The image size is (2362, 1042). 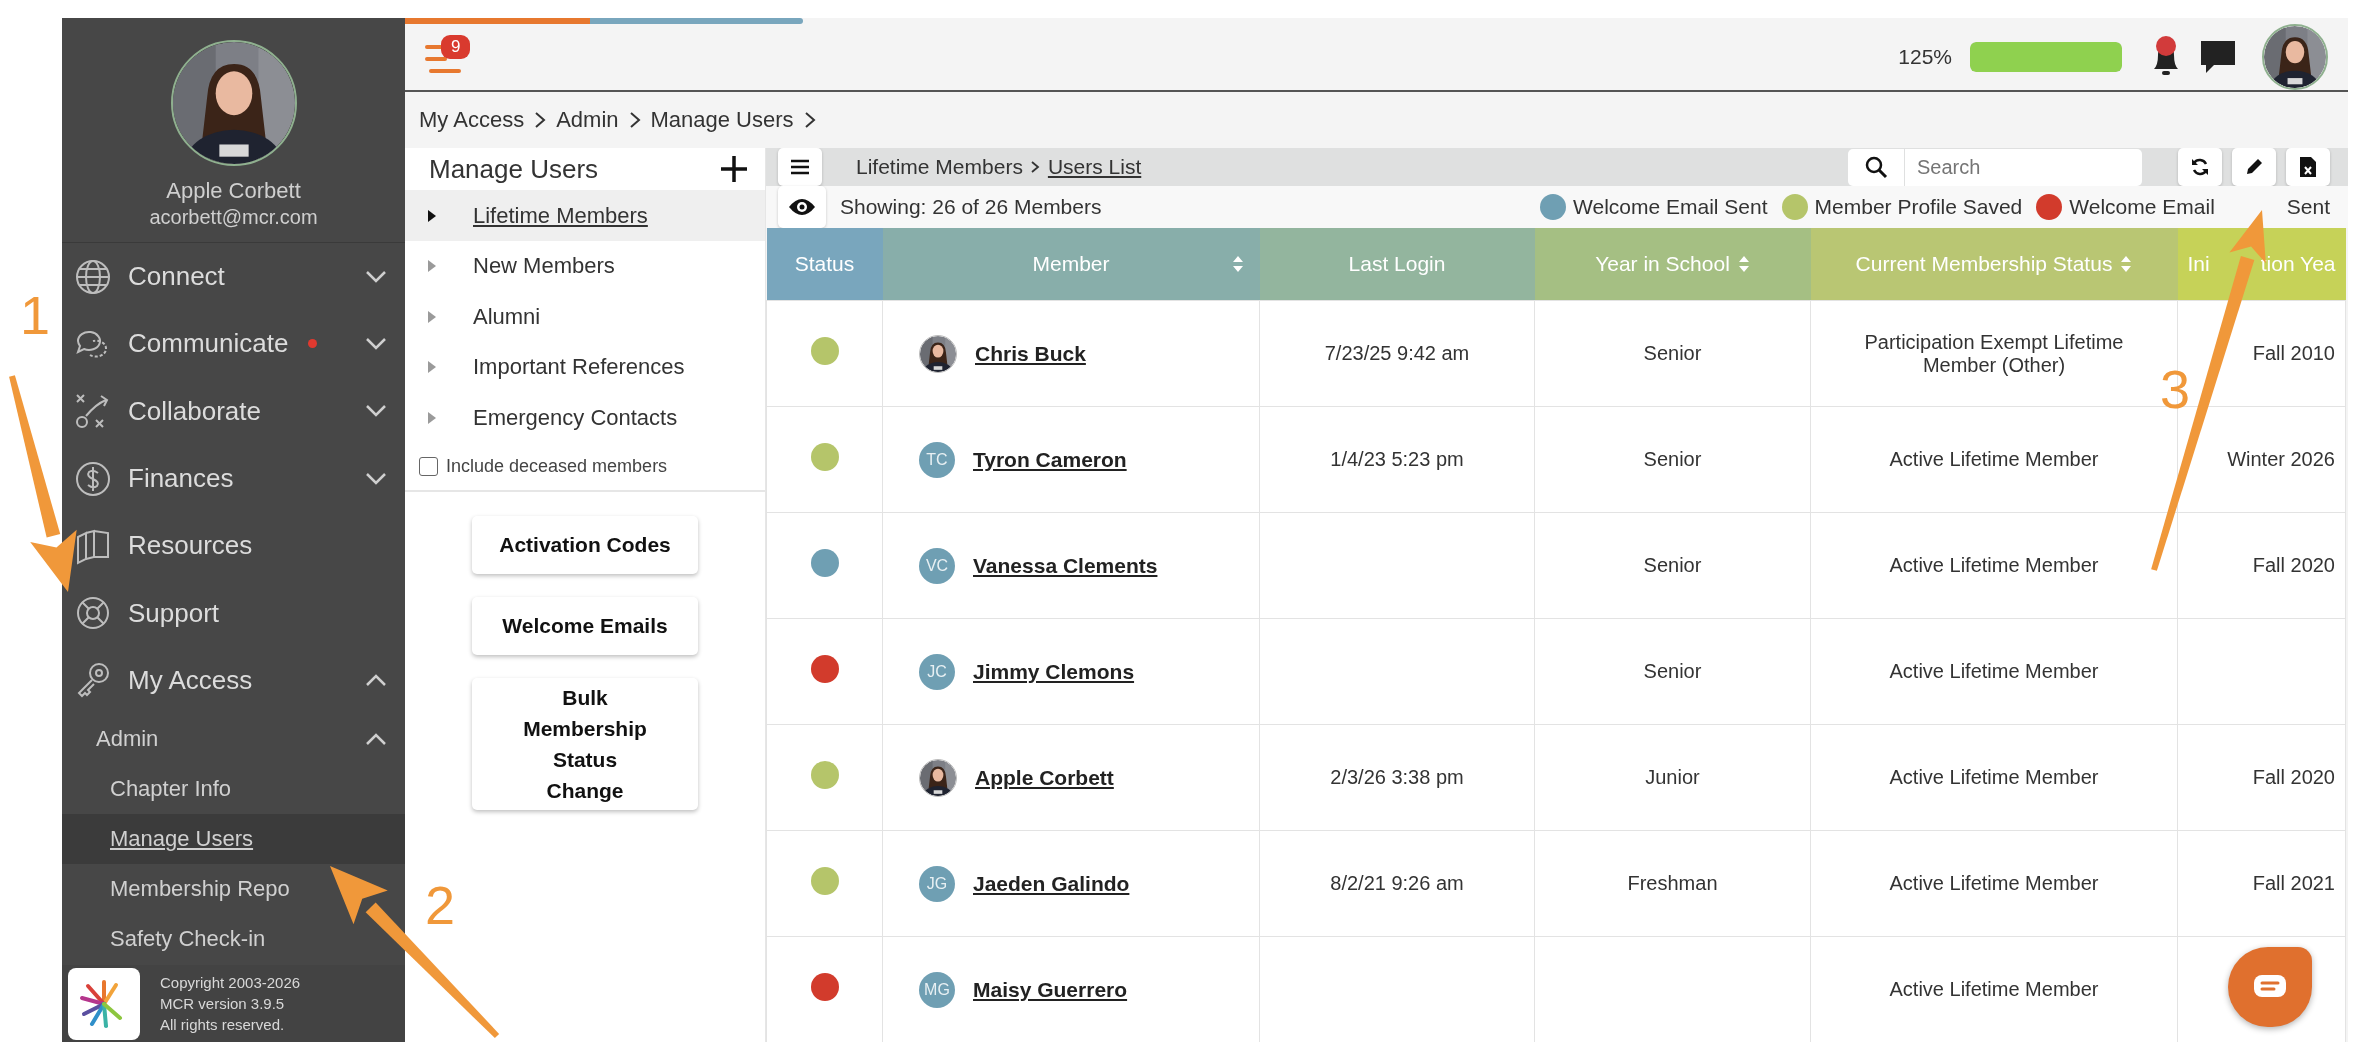 What do you see at coordinates (971, 207) in the screenshot?
I see `member-count: Showing: 26 of 26 Members` at bounding box center [971, 207].